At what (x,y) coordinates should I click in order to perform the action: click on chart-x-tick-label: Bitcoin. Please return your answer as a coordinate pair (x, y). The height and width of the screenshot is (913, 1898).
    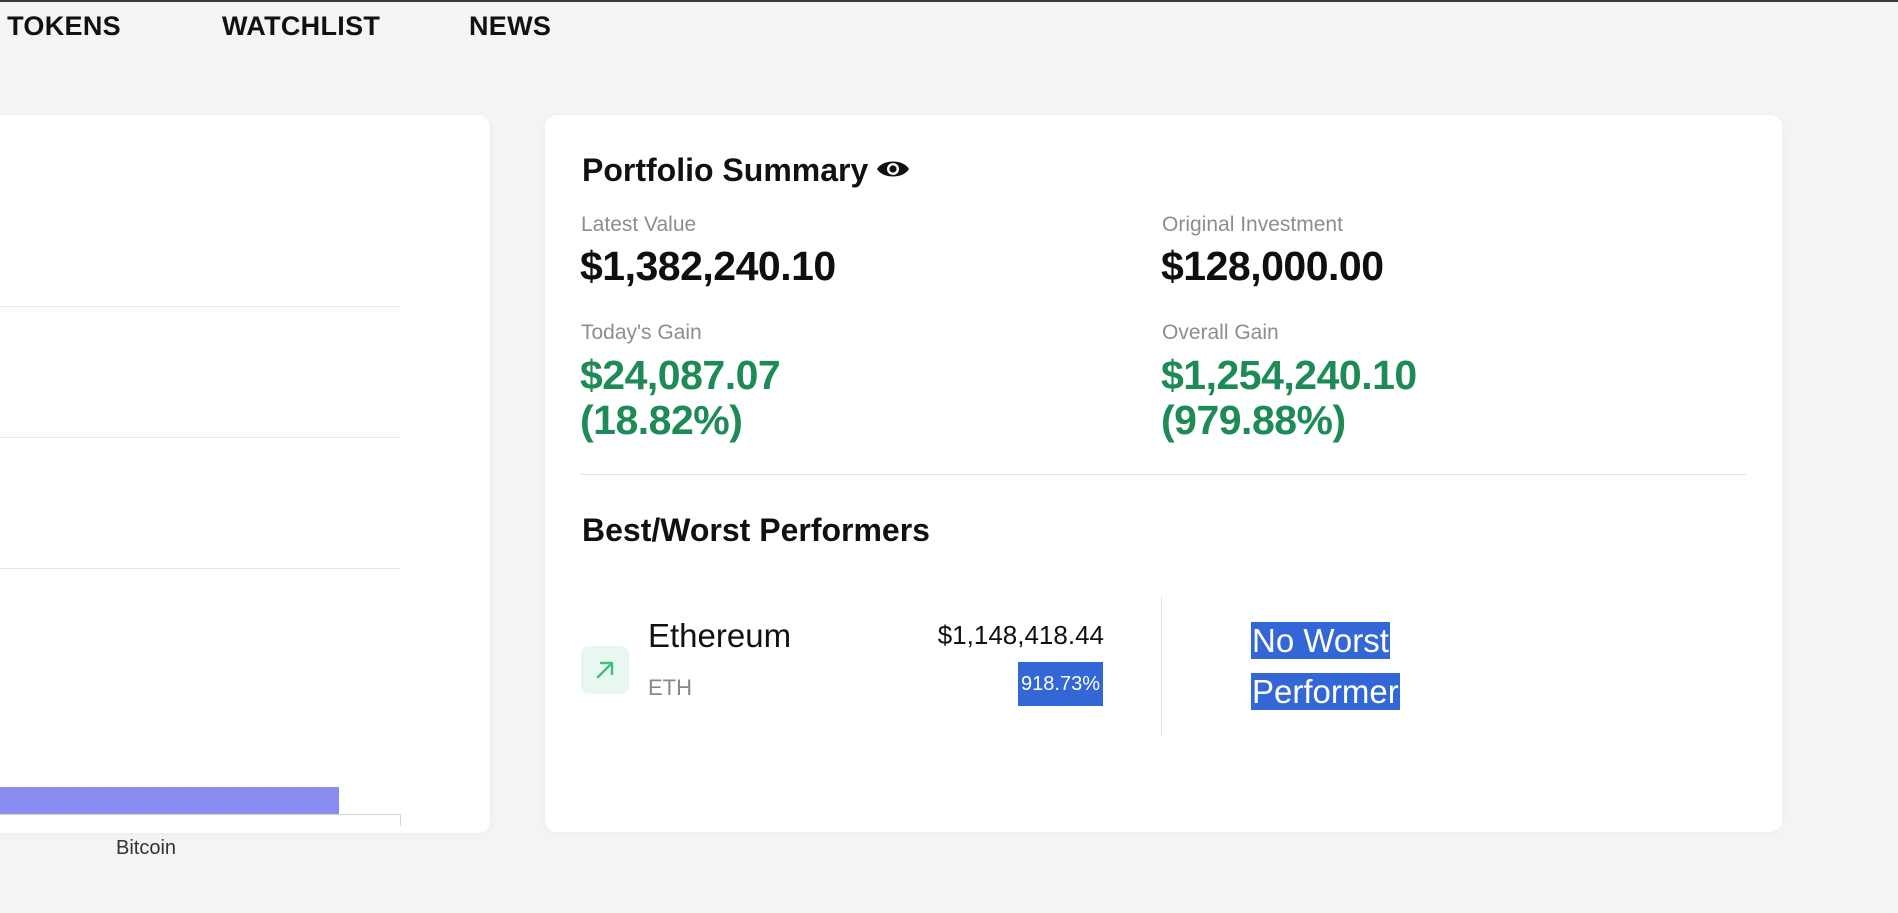
    Looking at the image, I should click on (146, 848).